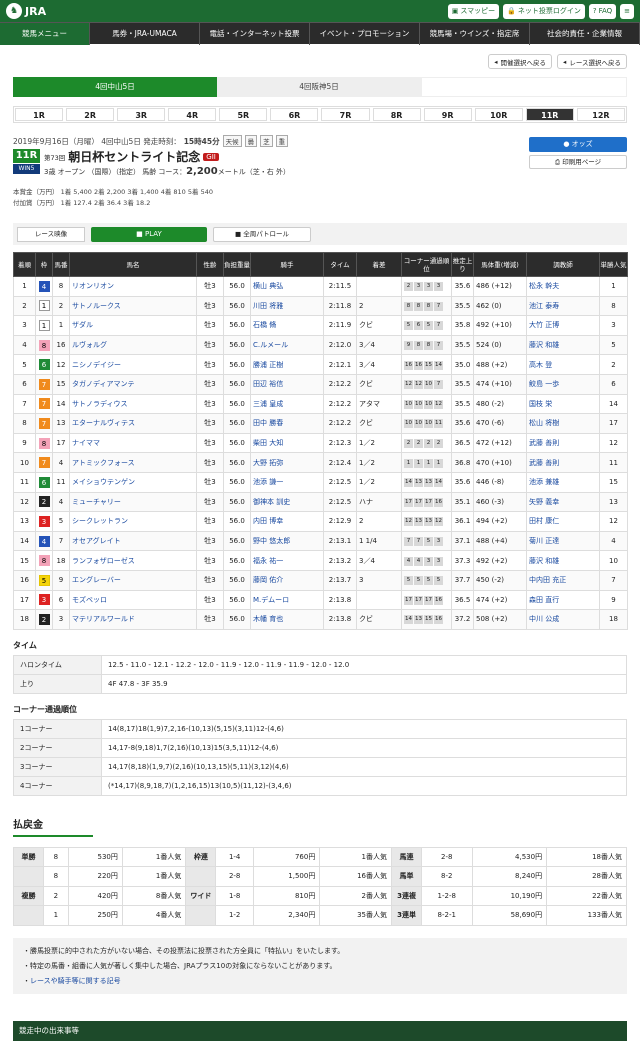 The image size is (640, 1044). Describe the element at coordinates (540, 365) in the screenshot. I see `trainer-link: 高木 登` at that location.